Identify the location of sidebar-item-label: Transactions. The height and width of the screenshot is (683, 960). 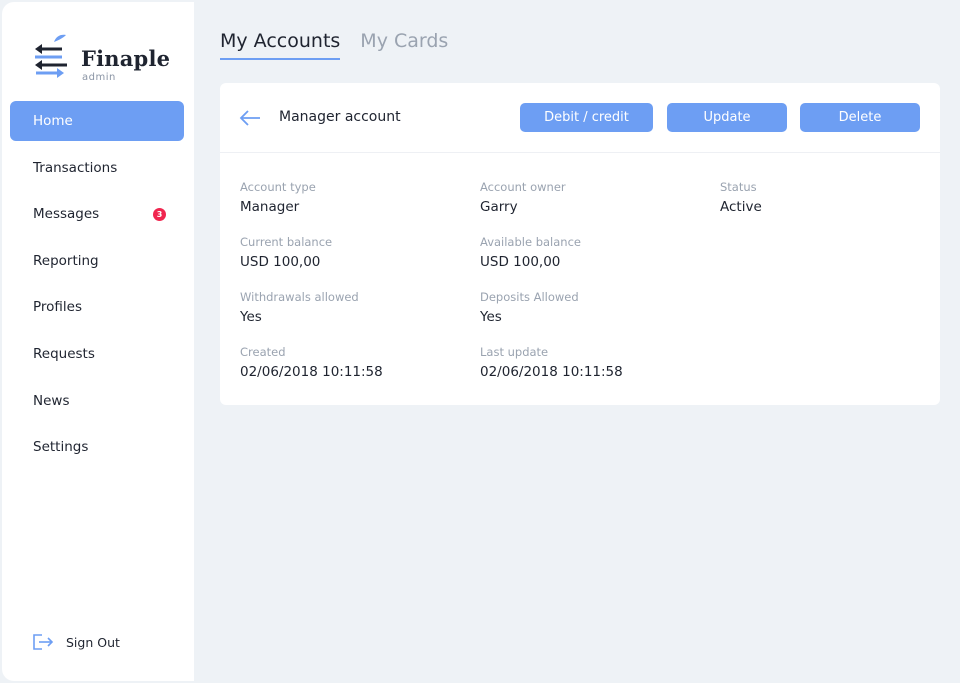
(75, 167).